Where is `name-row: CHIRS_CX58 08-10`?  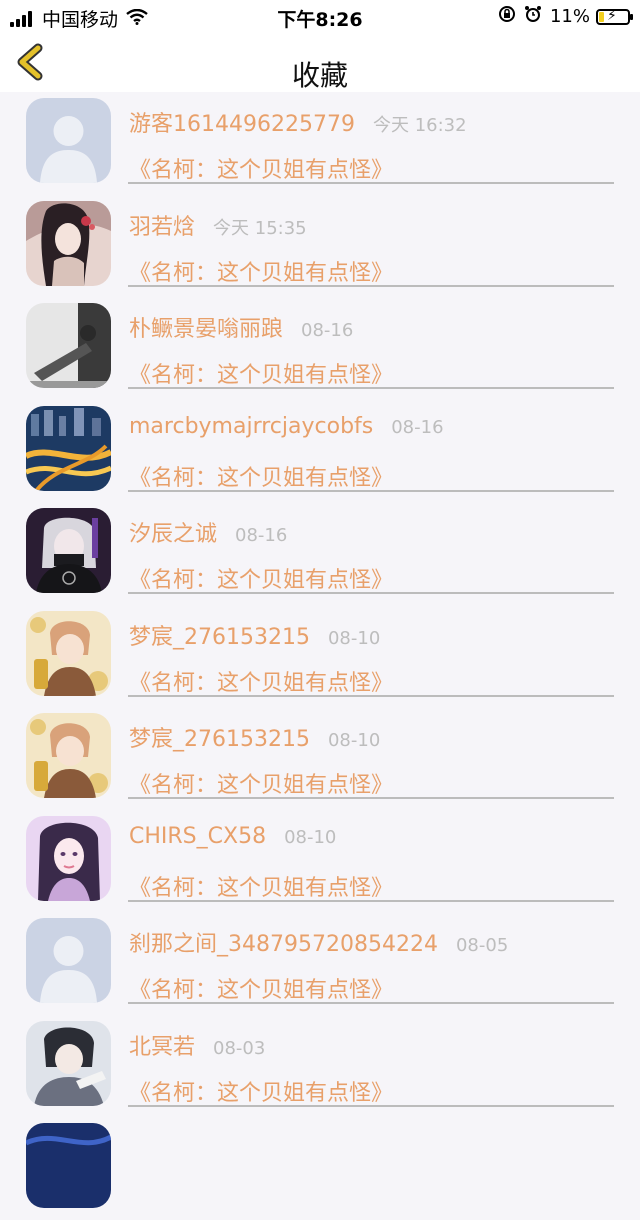
name-row: CHIRS_CX58 08-10 is located at coordinates (232, 836).